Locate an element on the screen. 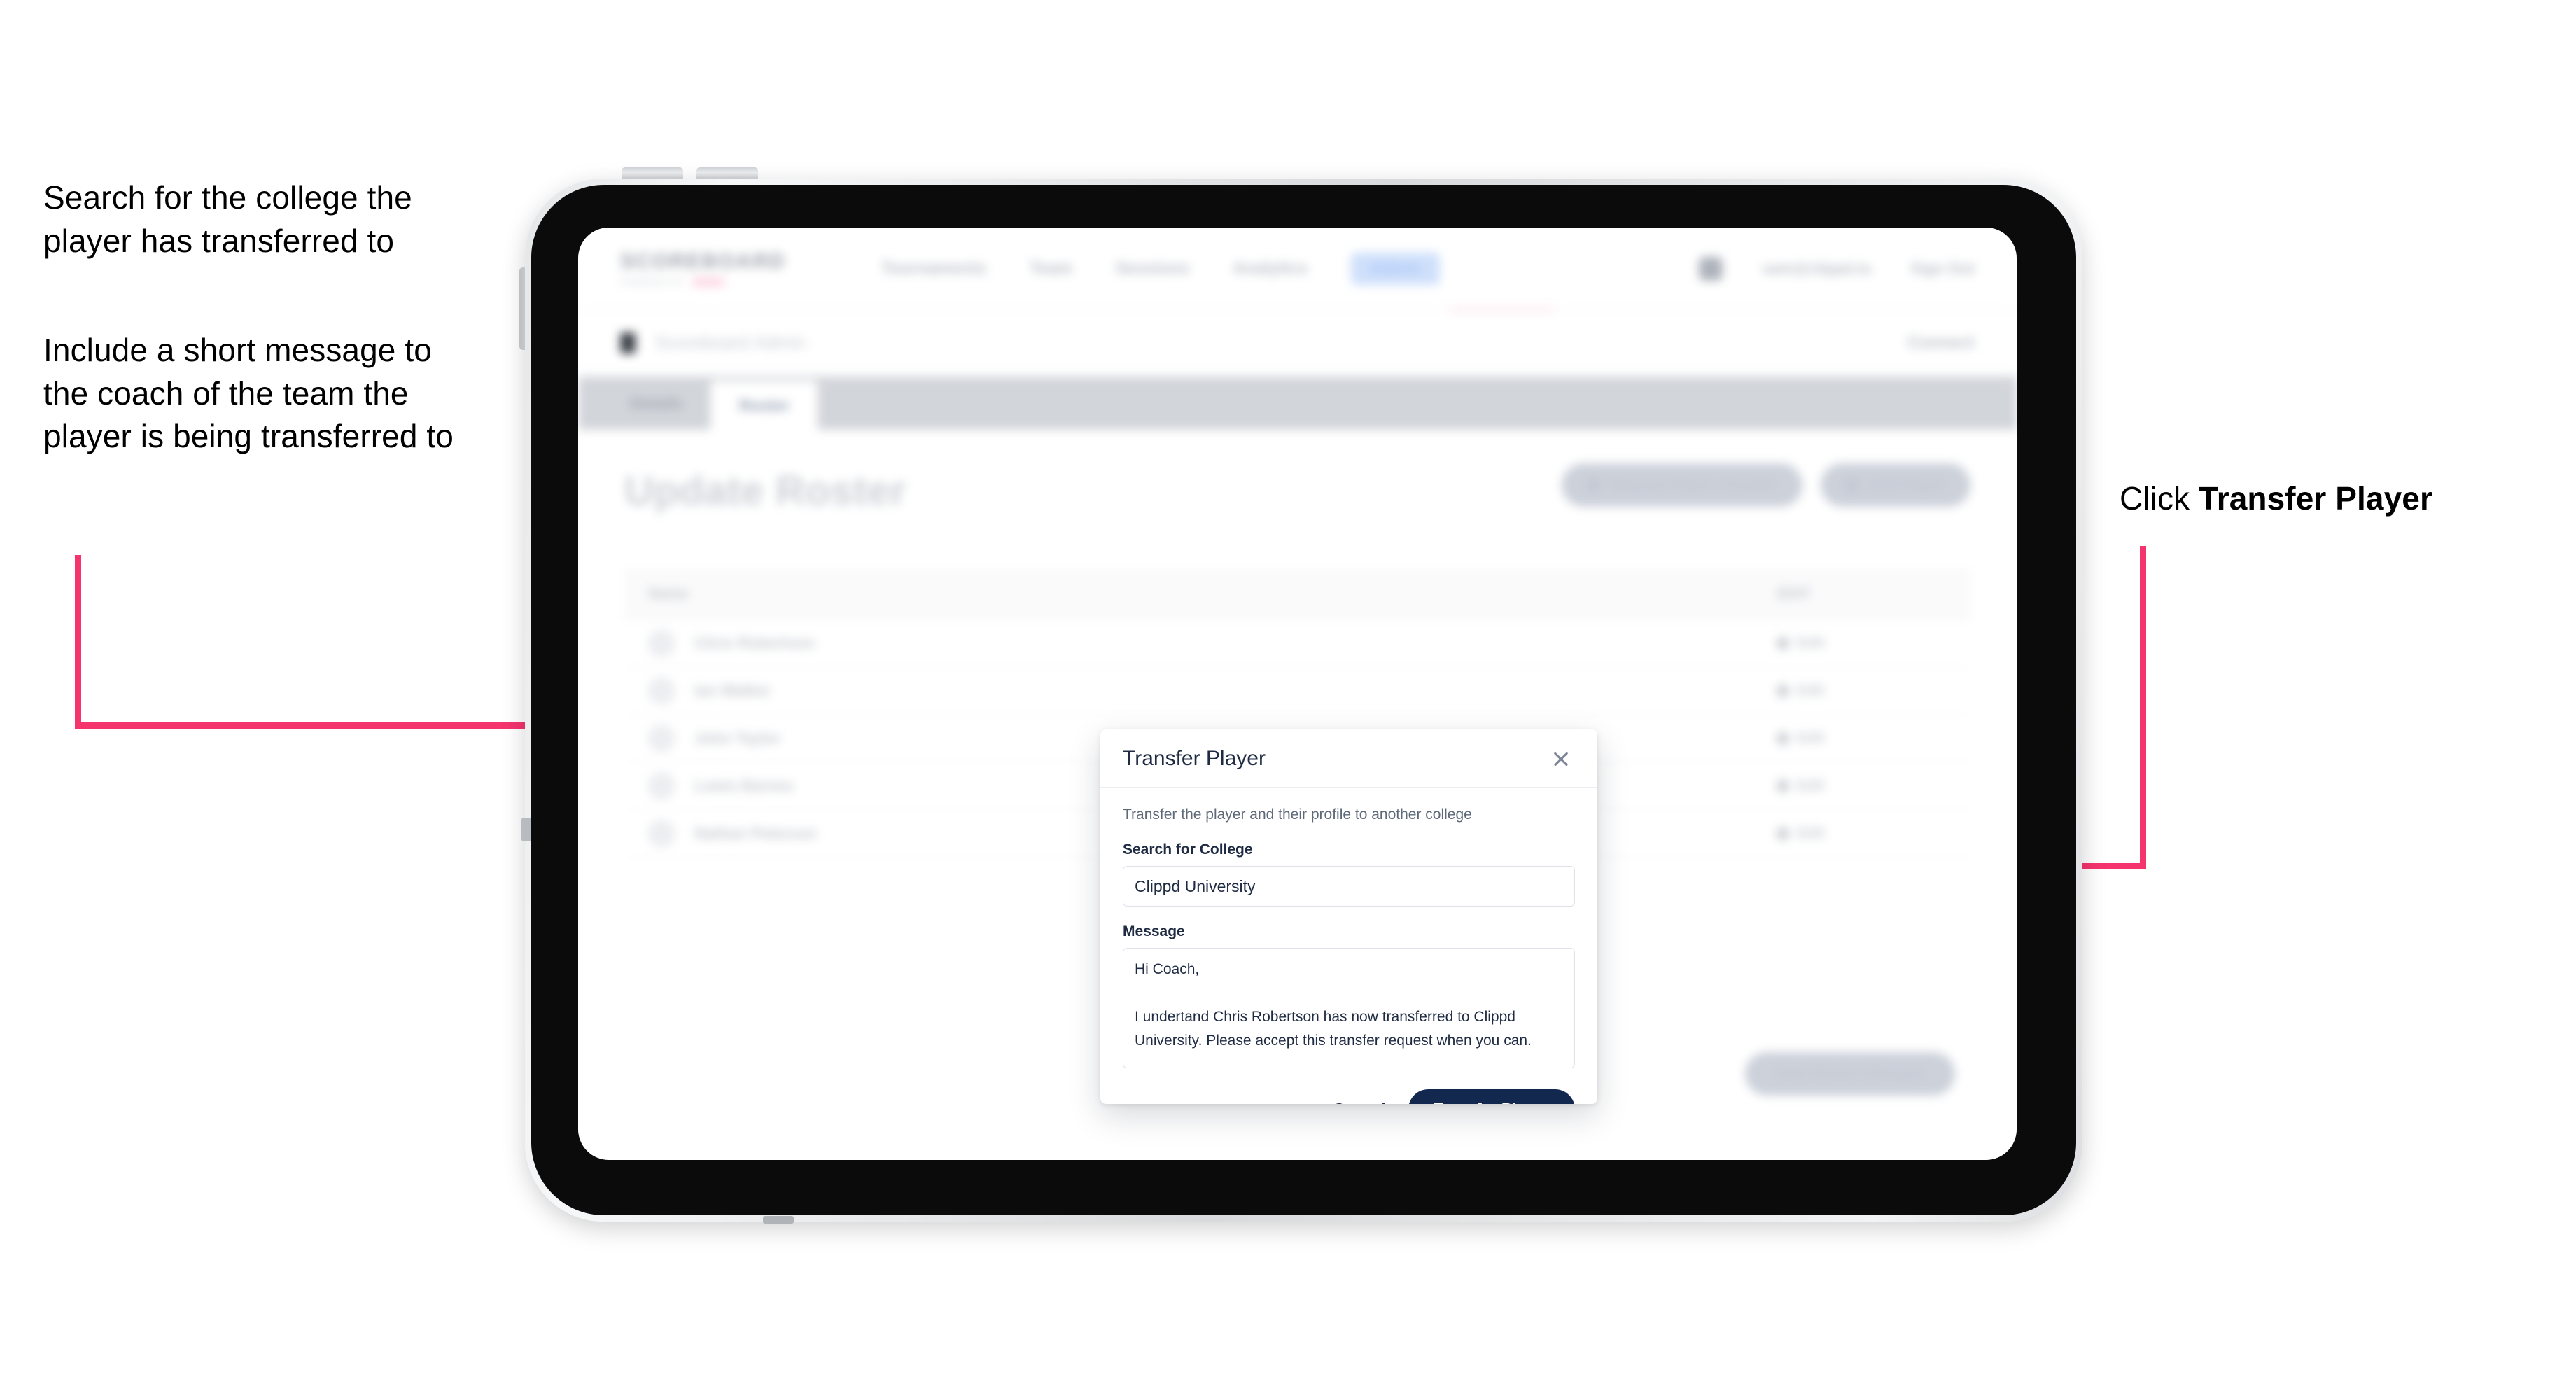  logo-sub-text: POWERED BY is located at coordinates (652, 282).